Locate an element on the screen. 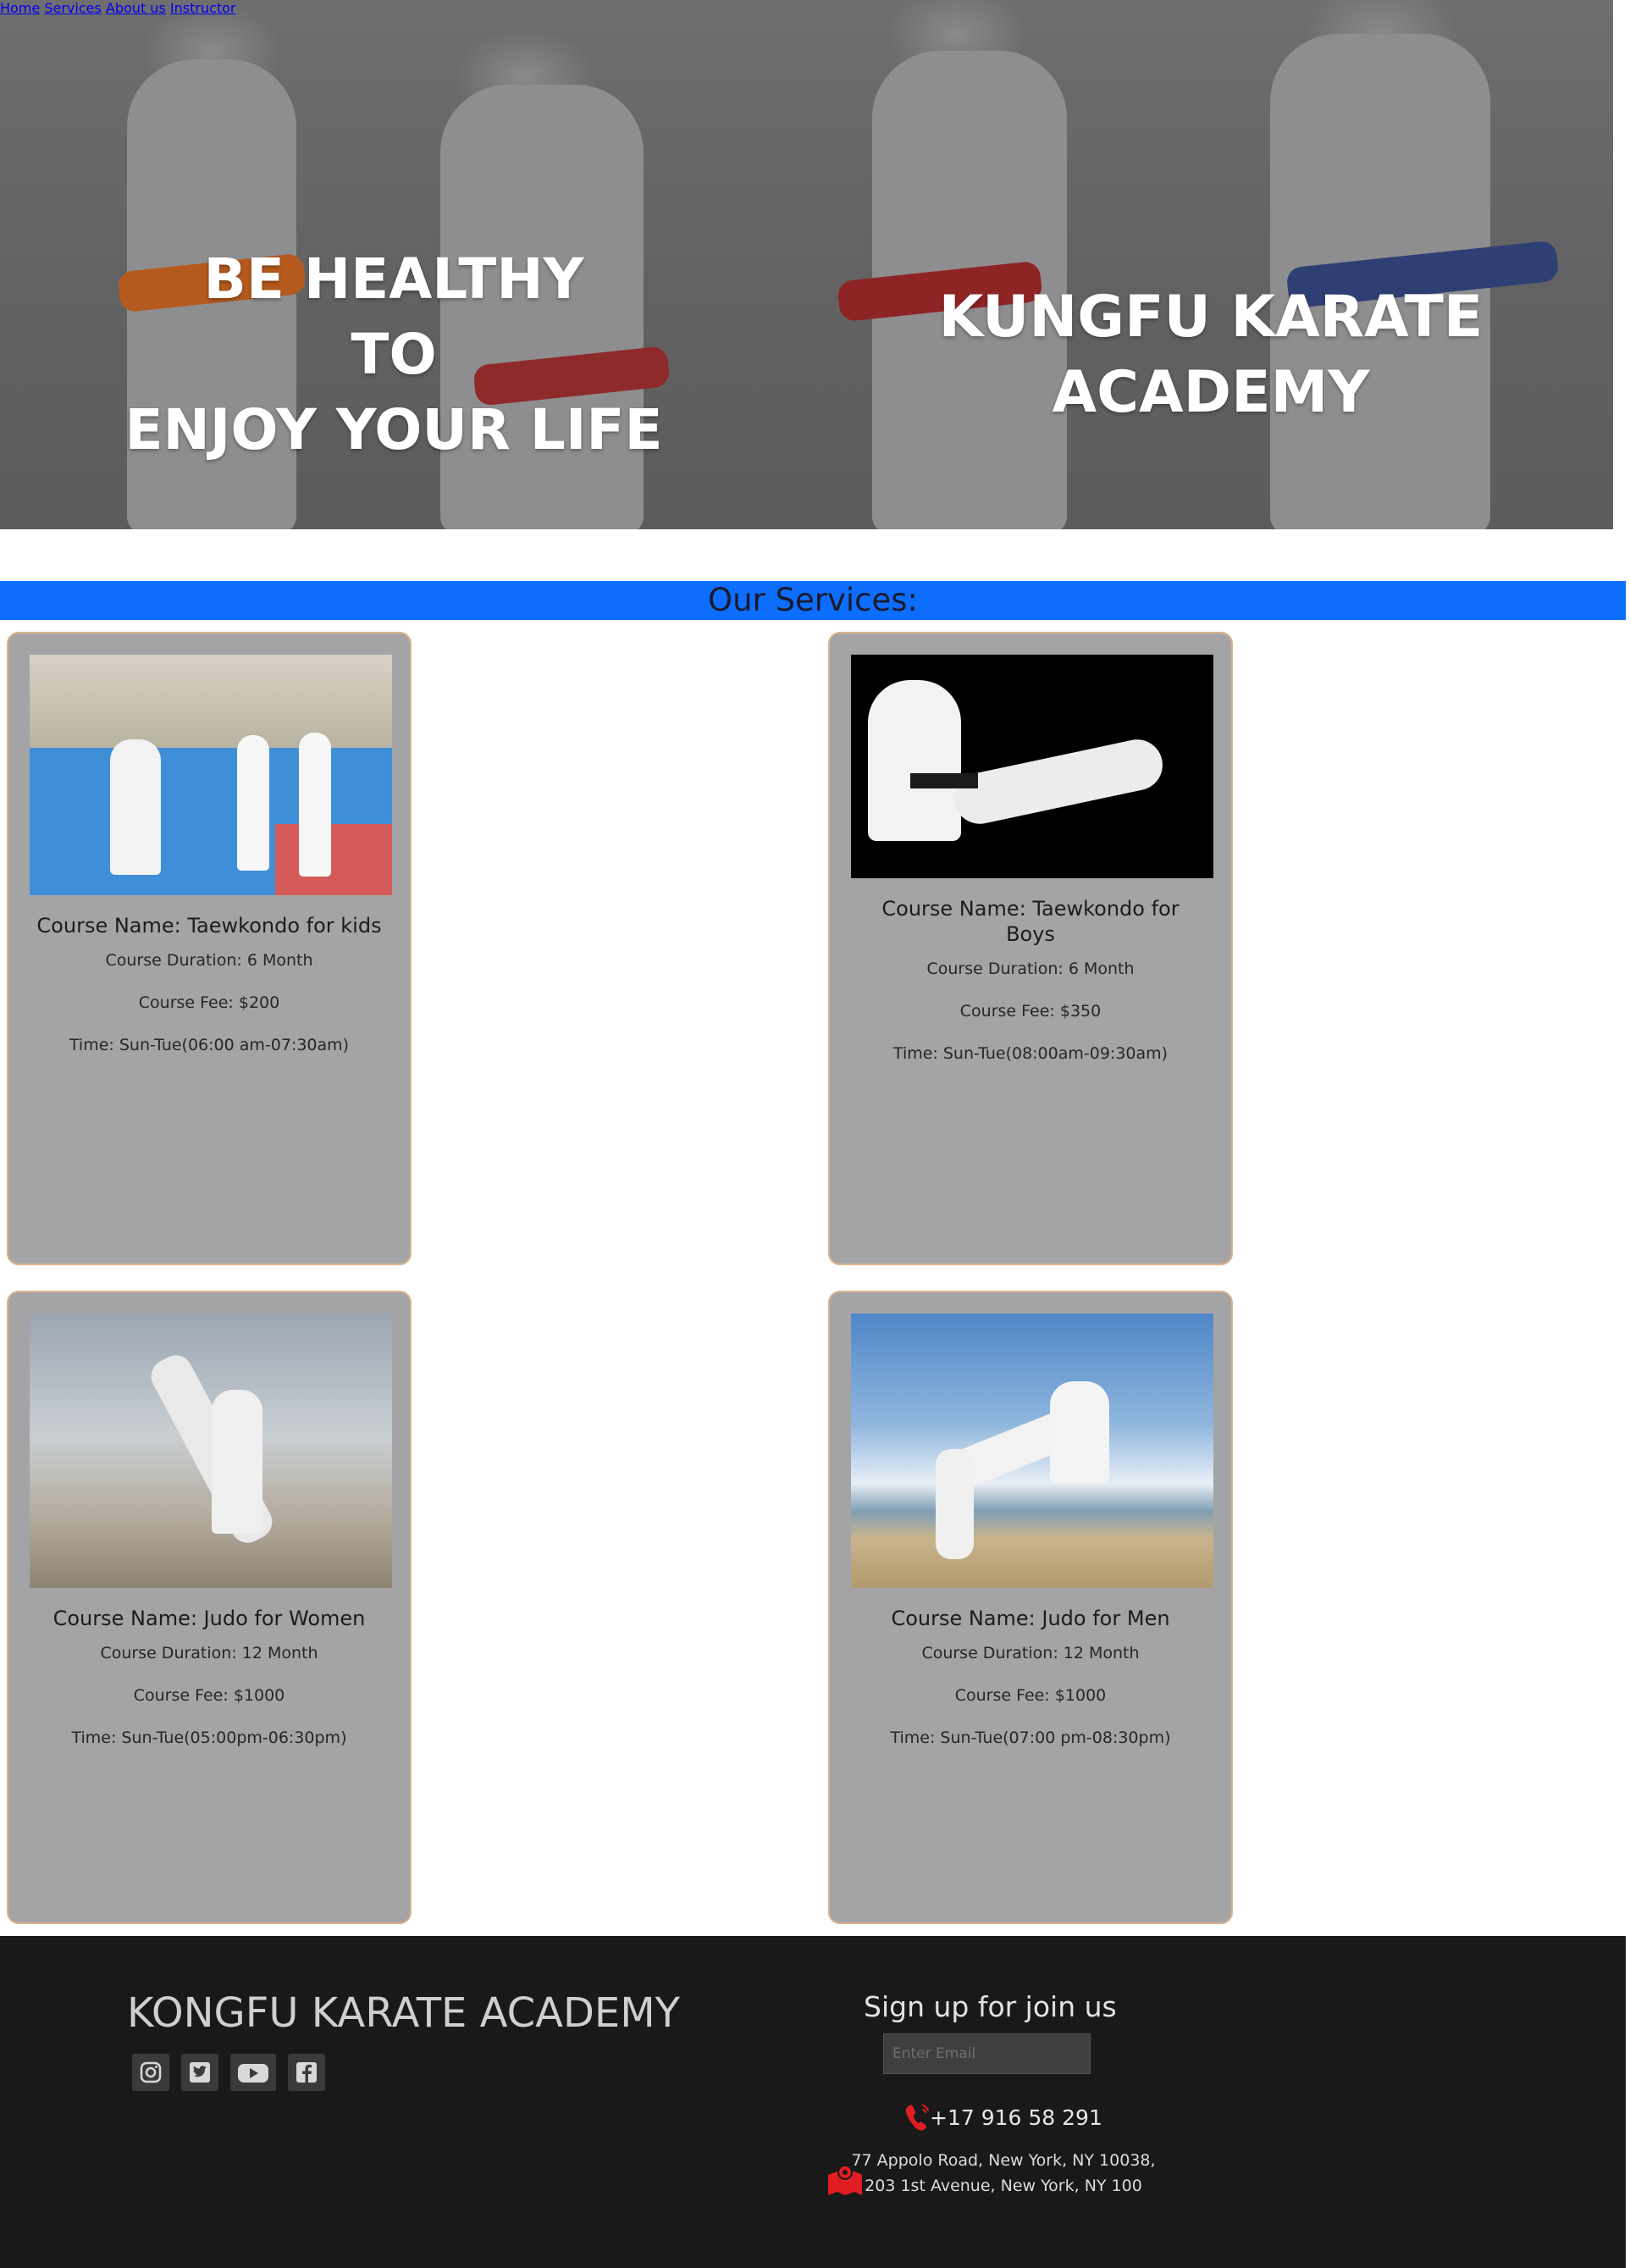 The width and height of the screenshot is (1630, 2268). hero-title-line: ACADEMY is located at coordinates (1211, 392).